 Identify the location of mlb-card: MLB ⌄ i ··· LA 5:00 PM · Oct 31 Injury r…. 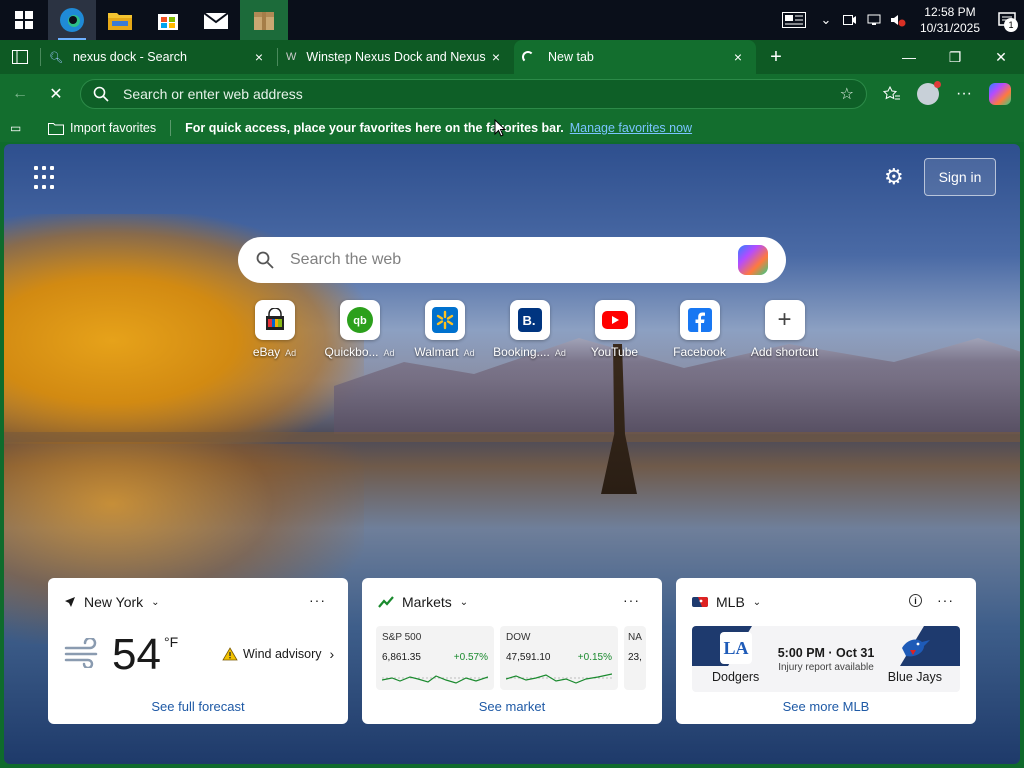
(826, 651).